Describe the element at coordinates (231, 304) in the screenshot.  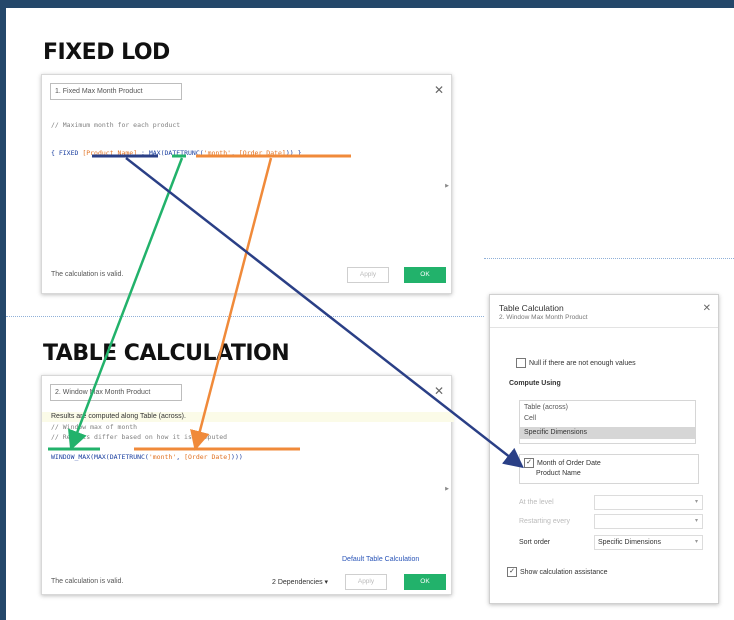
I see `orange-arrow` at that location.